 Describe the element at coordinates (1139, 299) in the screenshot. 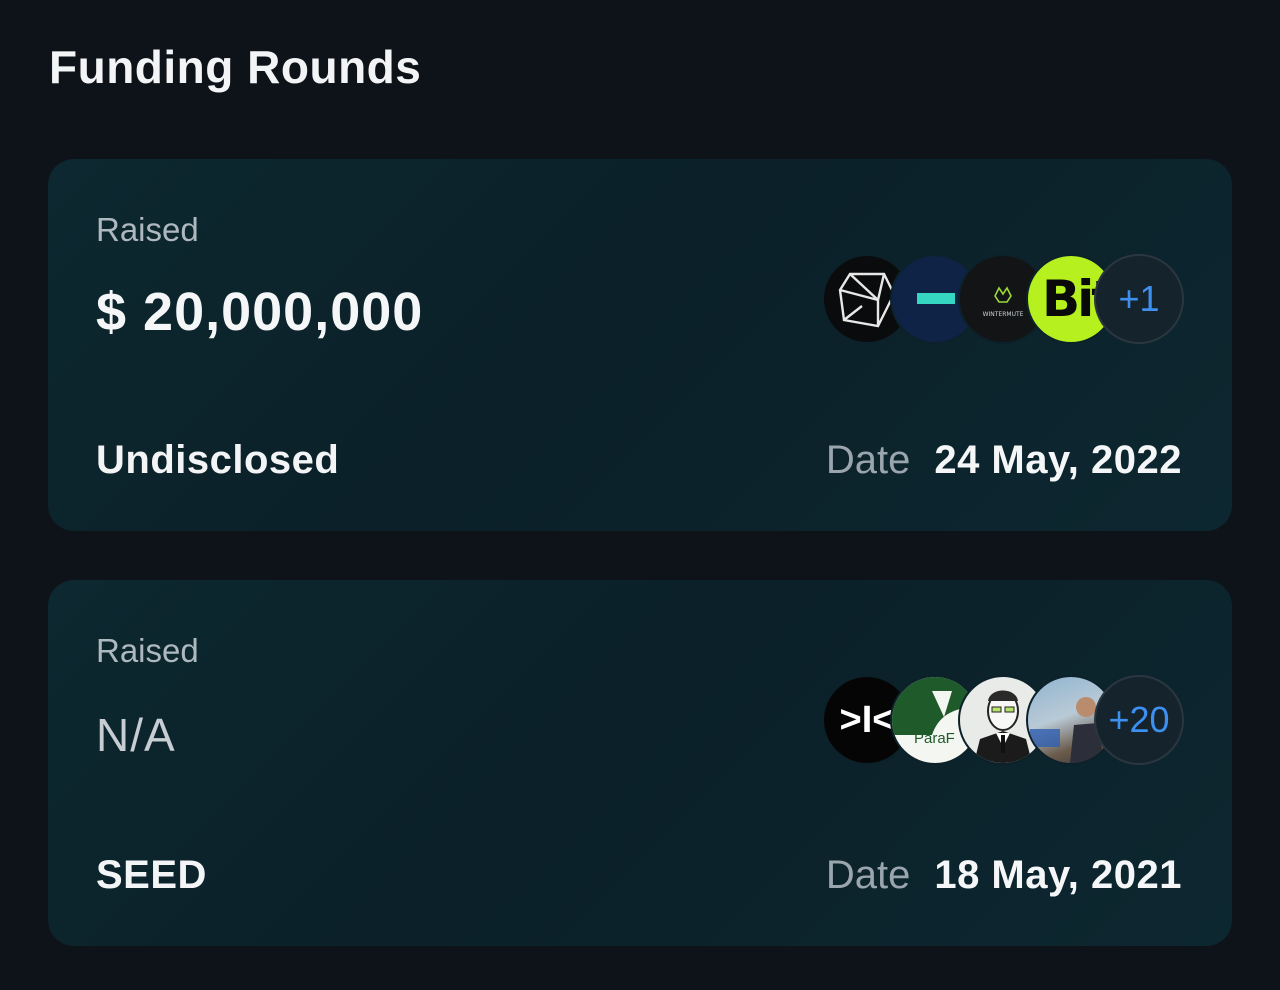

I see `more-investors-badge: +1` at that location.